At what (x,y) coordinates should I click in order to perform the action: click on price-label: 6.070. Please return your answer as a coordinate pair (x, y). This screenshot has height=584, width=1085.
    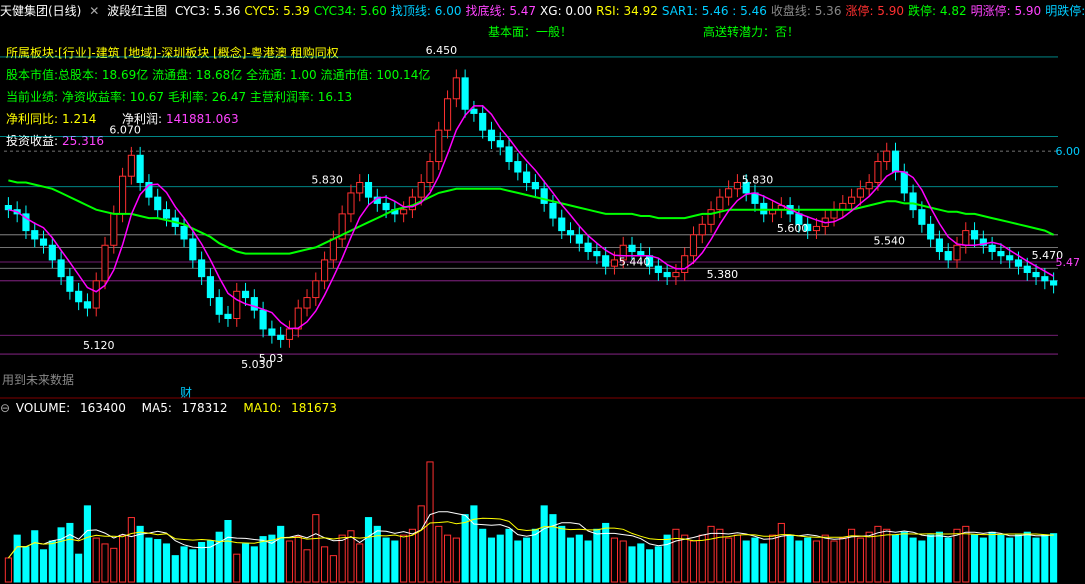
    Looking at the image, I should click on (124, 129).